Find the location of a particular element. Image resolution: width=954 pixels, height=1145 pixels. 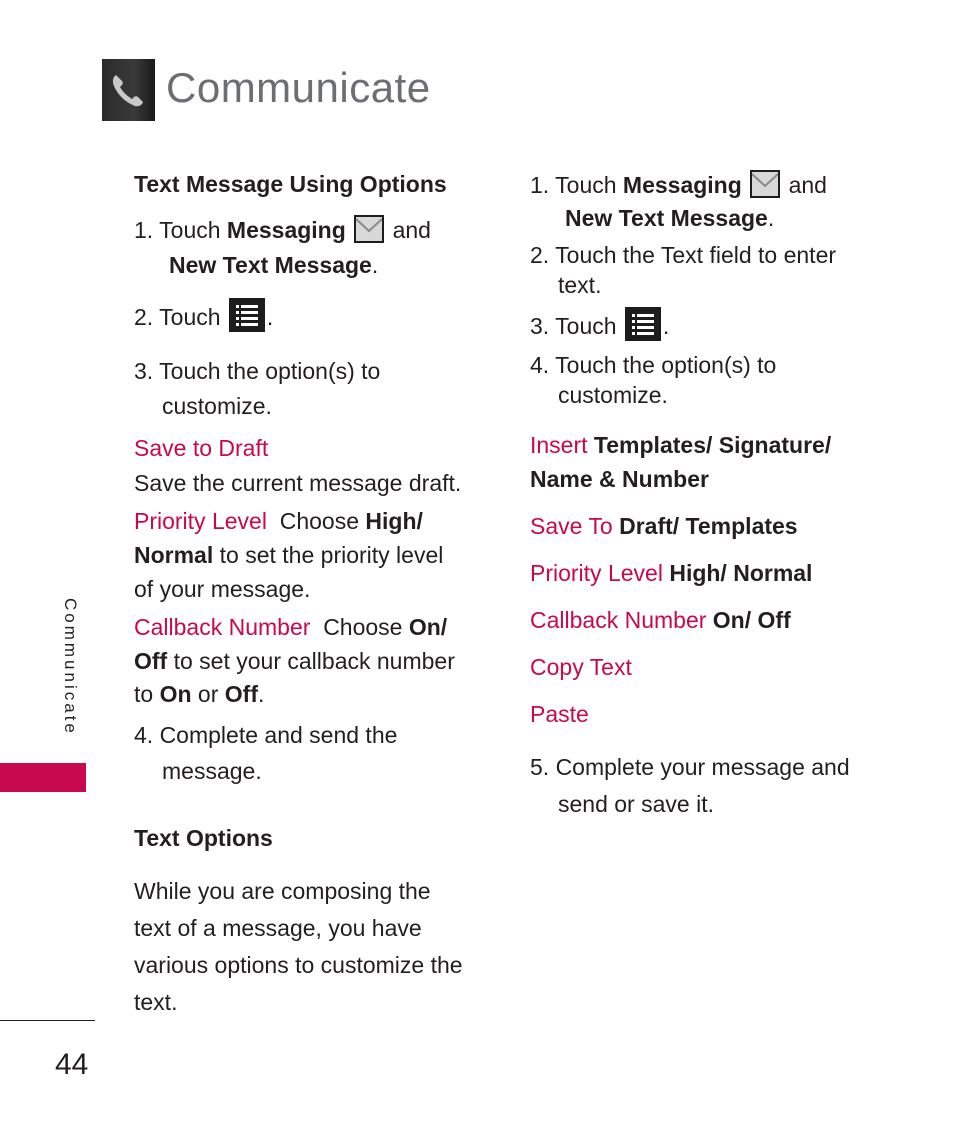

section-heading-text-message-using-options: Text Message Using Options is located at coordinates (290, 184).